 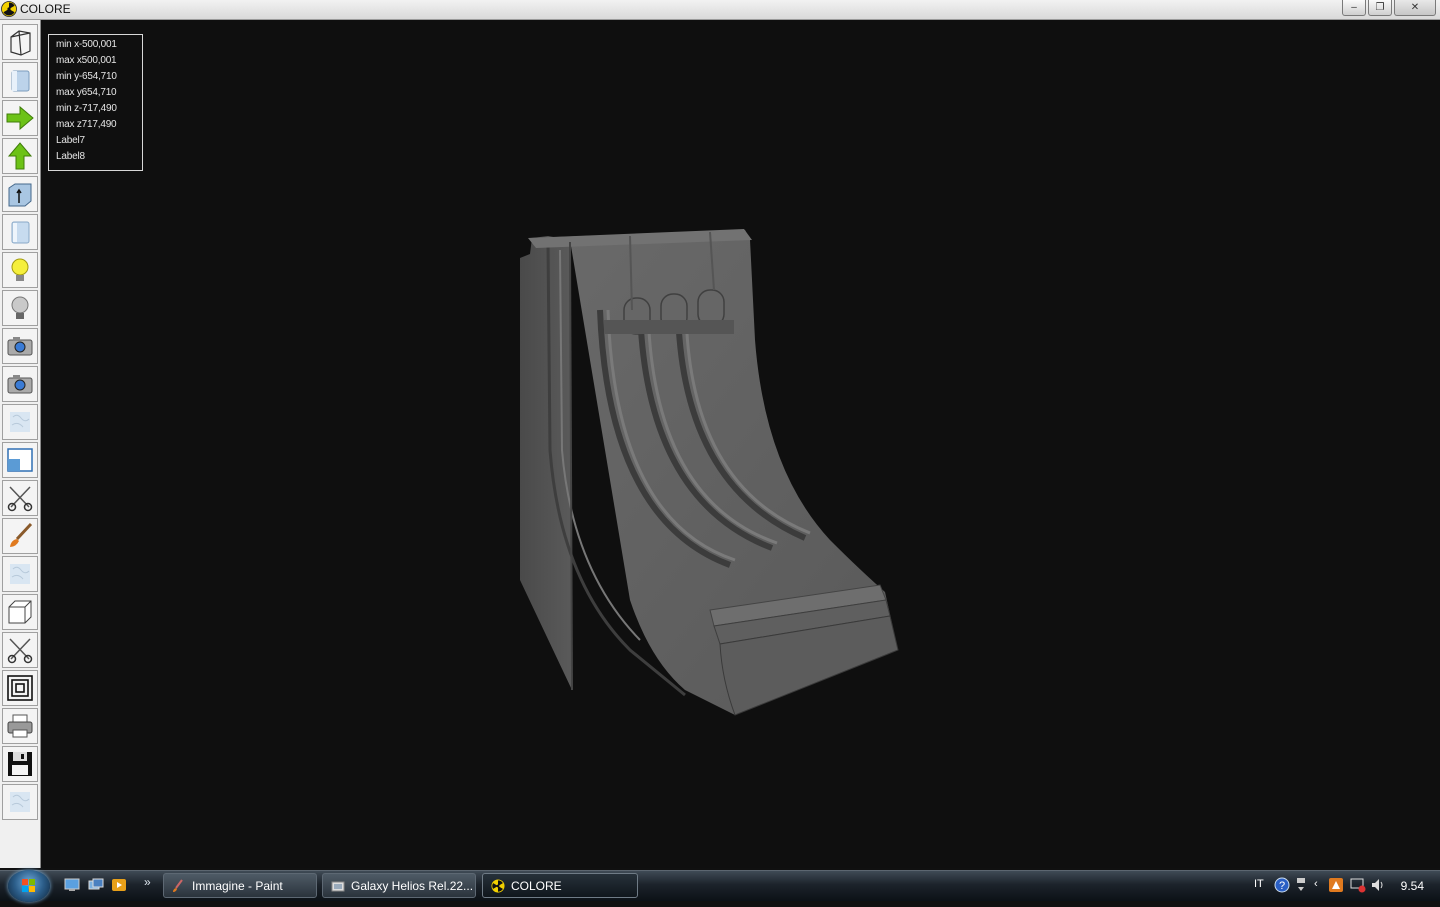 I want to click on wireframe-tool-button, so click(x=20, y=42).